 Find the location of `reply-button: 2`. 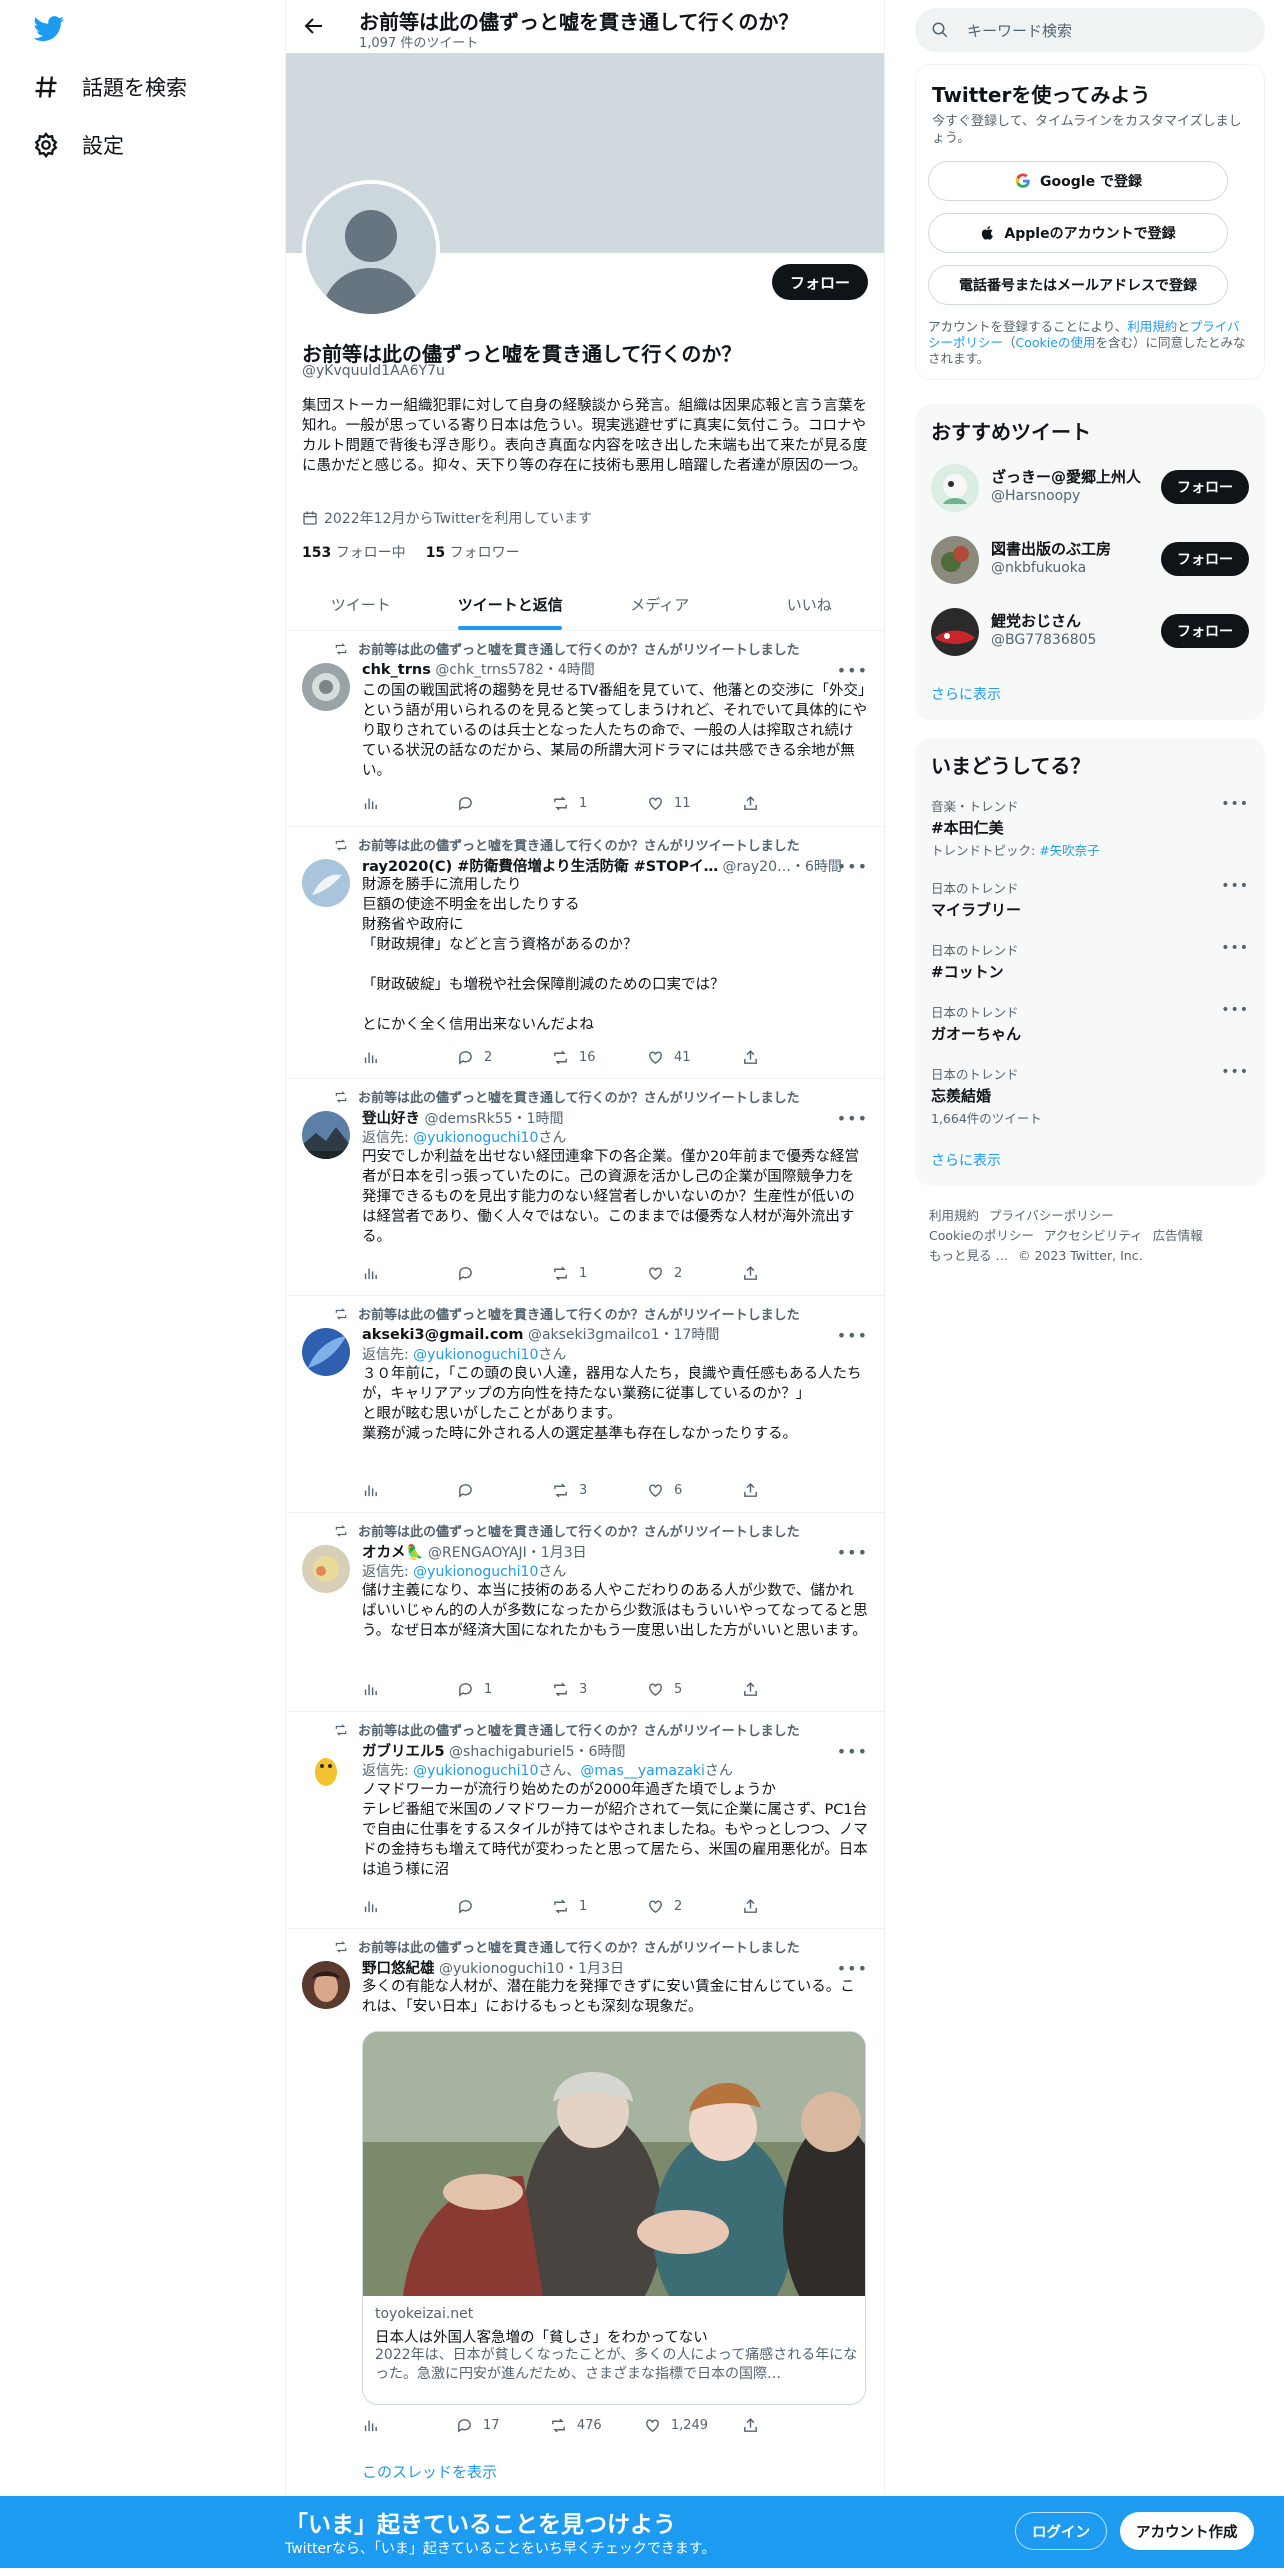

reply-button: 2 is located at coordinates (487, 1057).